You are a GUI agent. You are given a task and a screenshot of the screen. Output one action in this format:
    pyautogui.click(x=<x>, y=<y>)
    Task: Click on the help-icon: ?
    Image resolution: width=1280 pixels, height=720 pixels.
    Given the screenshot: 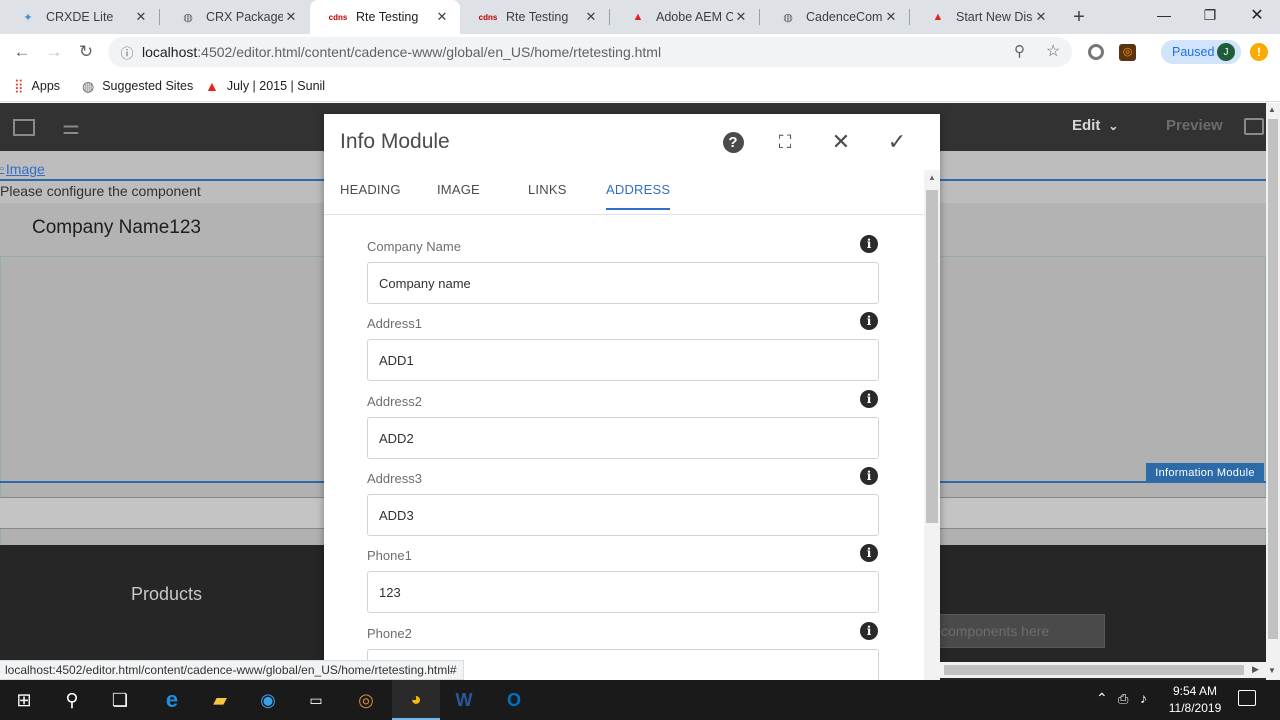 What is the action you would take?
    pyautogui.click(x=733, y=142)
    